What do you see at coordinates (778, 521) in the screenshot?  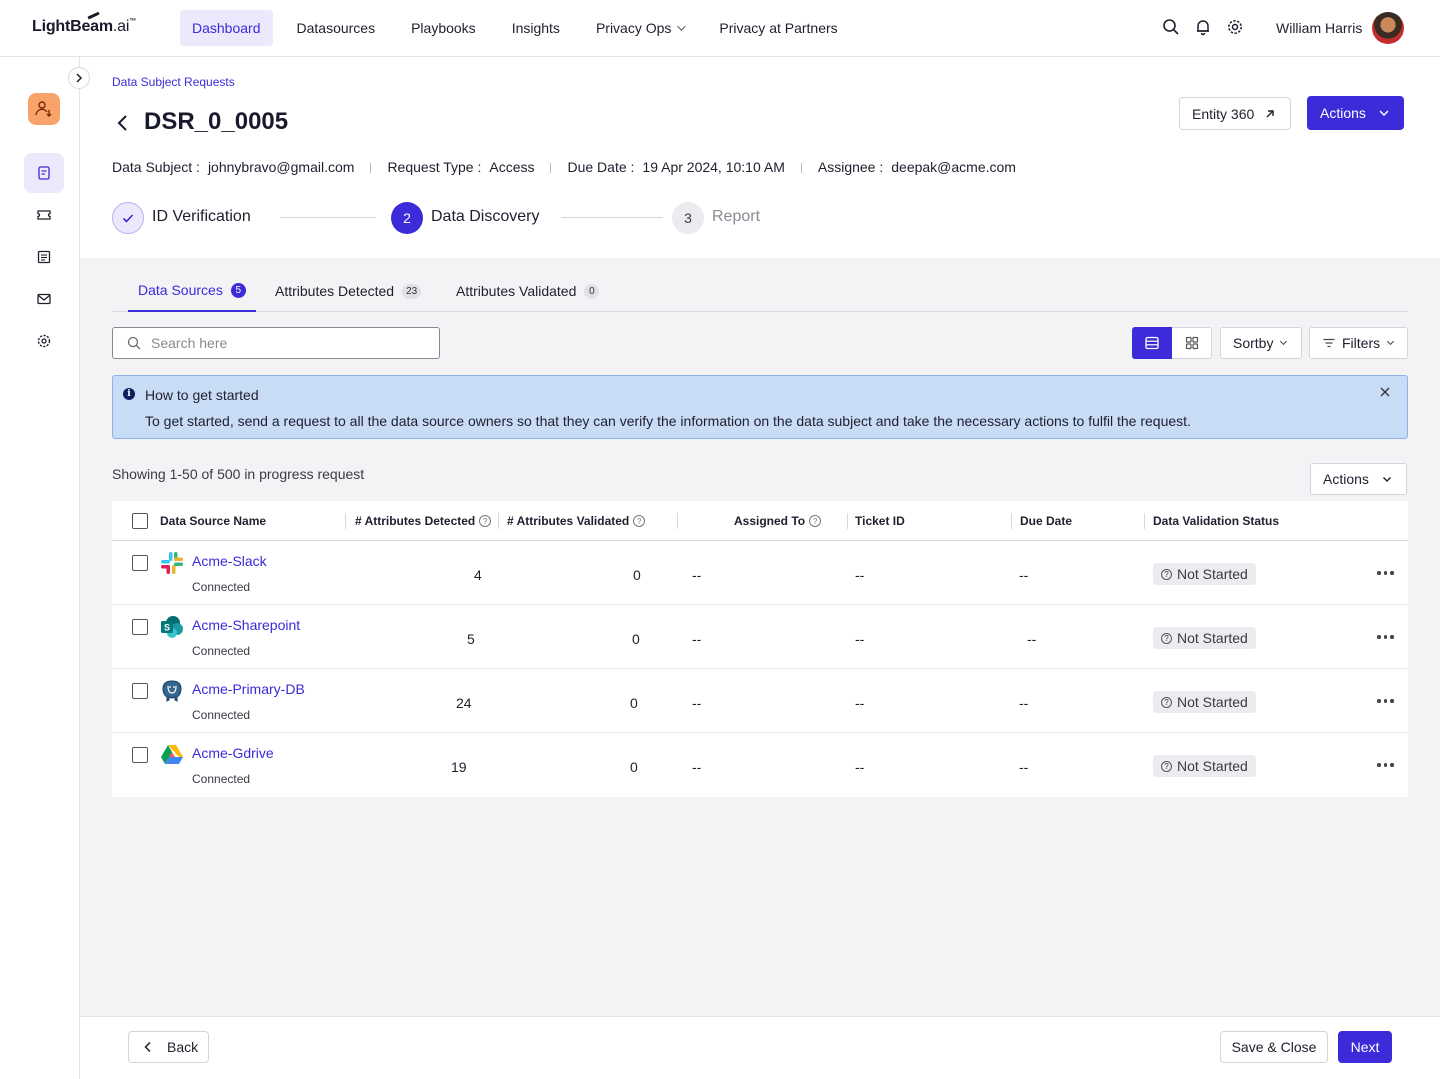 I see `column-header-assigned: Assigned To?` at bounding box center [778, 521].